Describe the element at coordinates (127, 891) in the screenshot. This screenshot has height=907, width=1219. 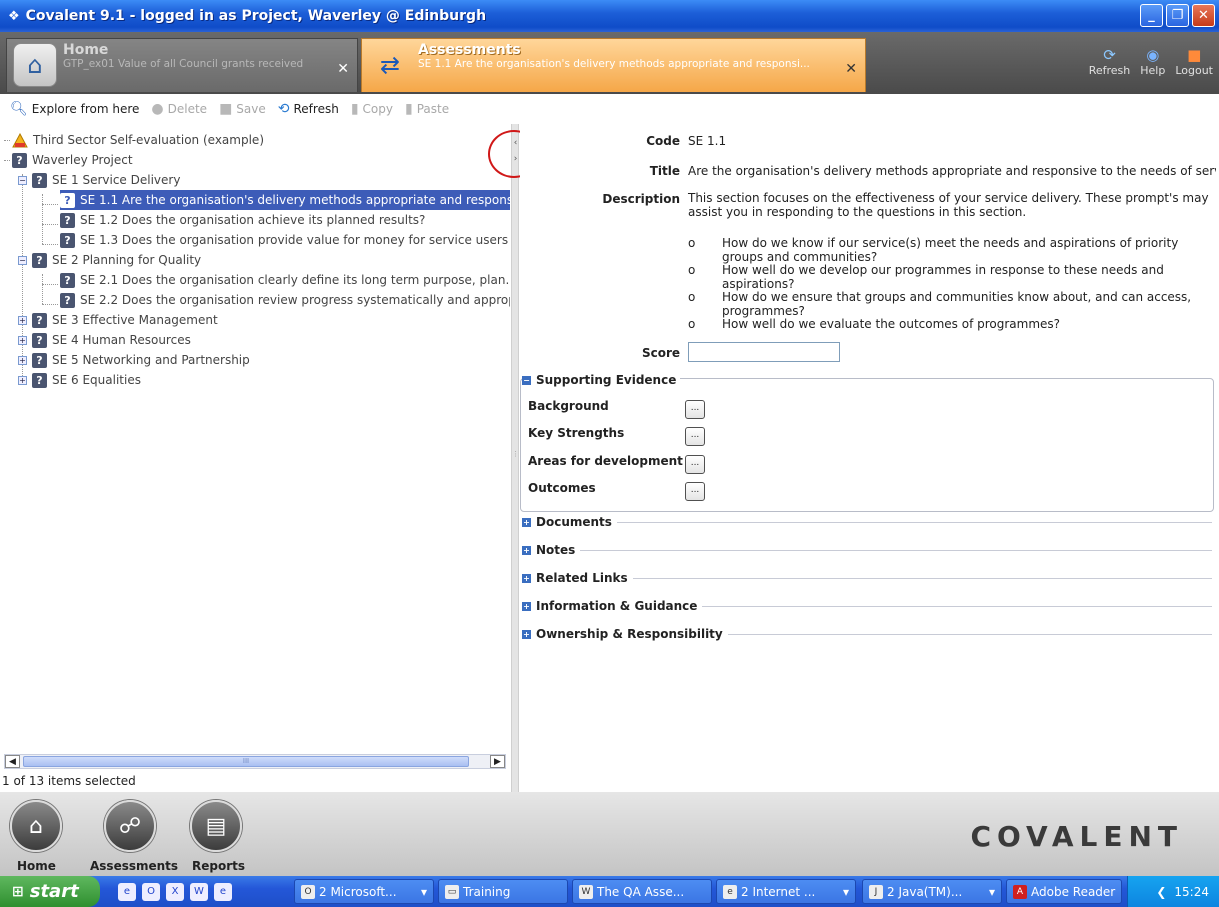
I see `ie-quicklaunch-icon: e` at that location.